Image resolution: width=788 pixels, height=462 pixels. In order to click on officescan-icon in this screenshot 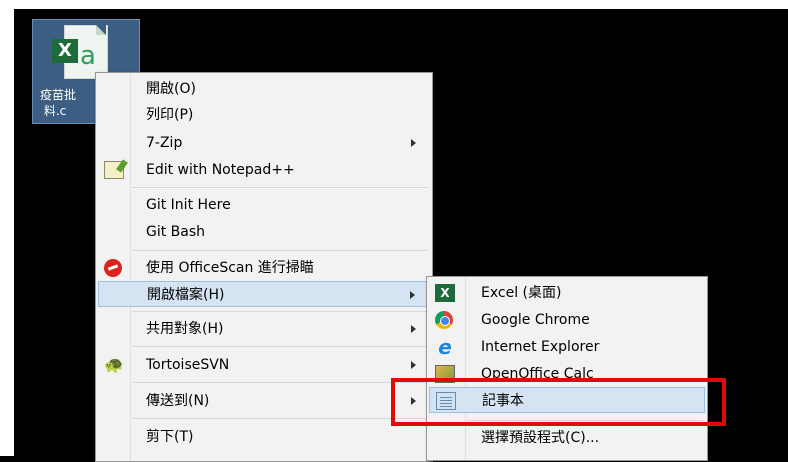, I will do `click(113, 268)`.